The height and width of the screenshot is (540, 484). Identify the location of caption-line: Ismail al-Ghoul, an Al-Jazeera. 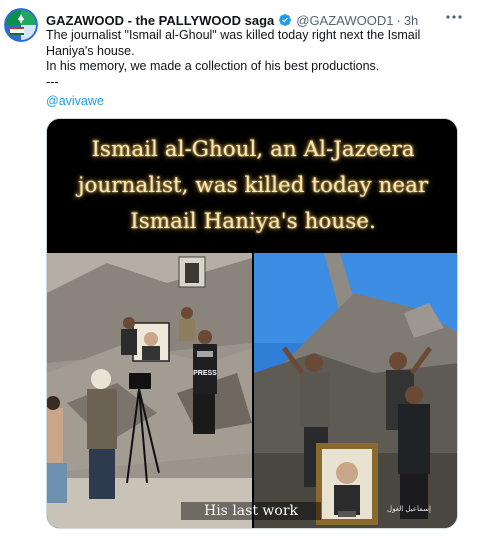
(253, 149).